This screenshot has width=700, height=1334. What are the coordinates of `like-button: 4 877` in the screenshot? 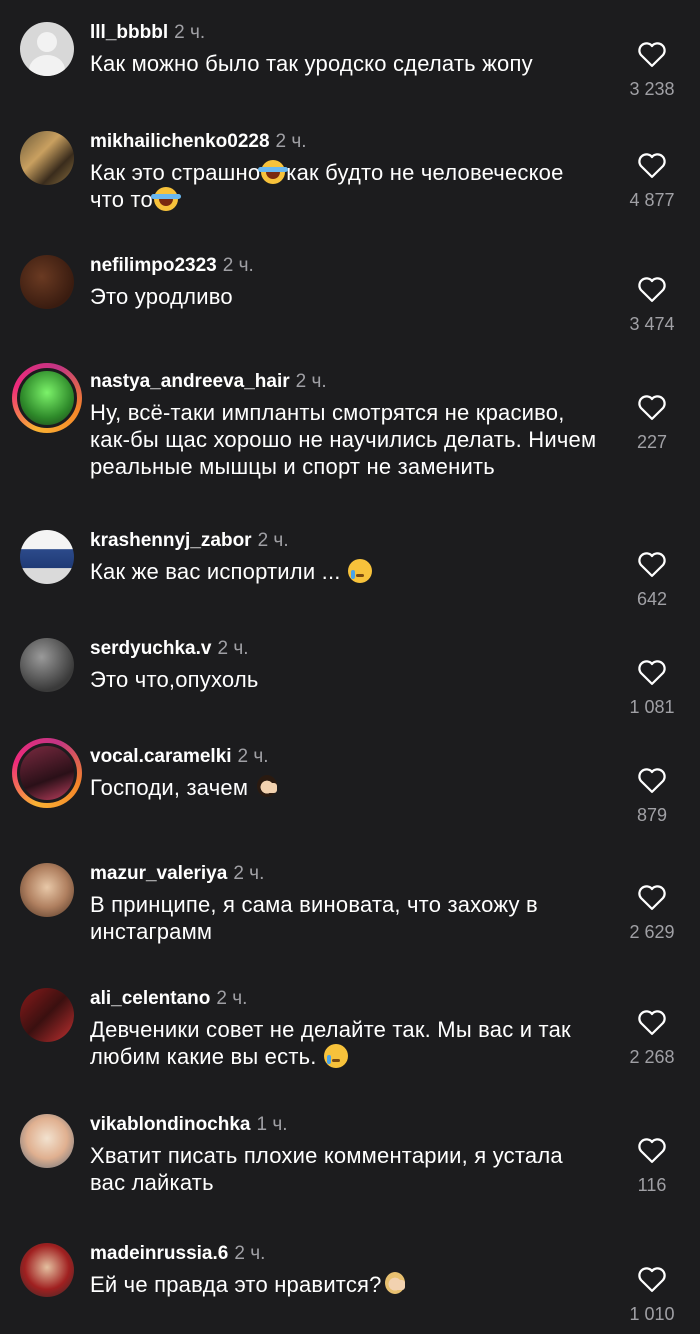 It's located at (652, 181).